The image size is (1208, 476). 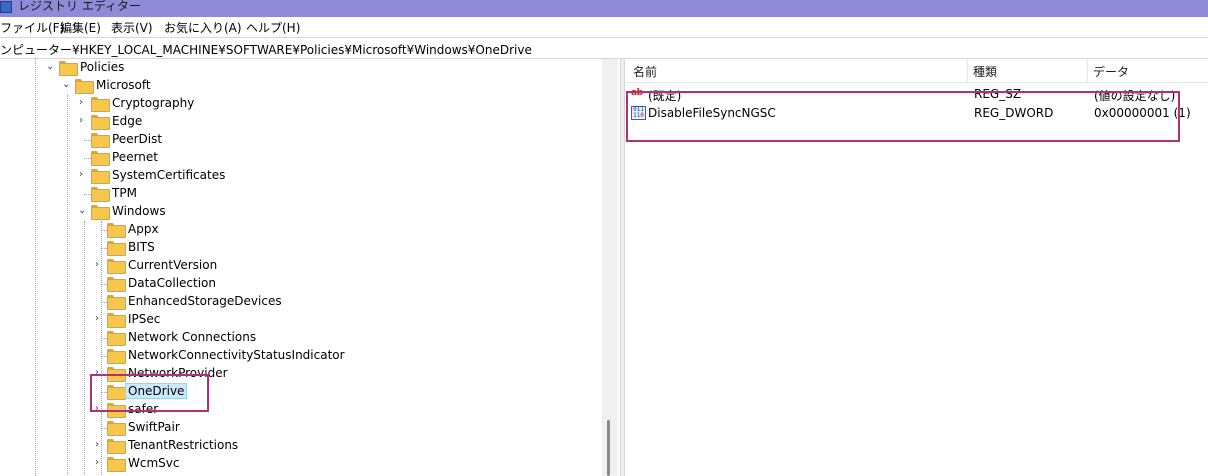 I want to click on tree-node-enhancedstoragedevices: EnhancedStorageDevices, so click(x=242, y=302).